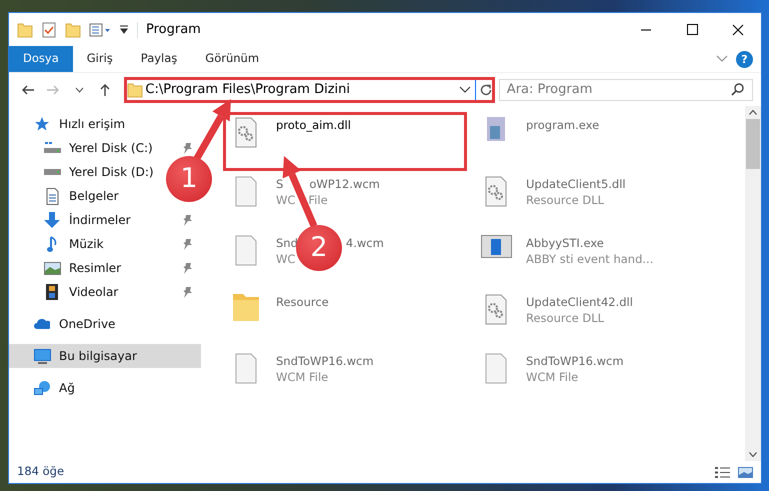 The image size is (769, 491). I want to click on forward-arrow-icon, so click(53, 89).